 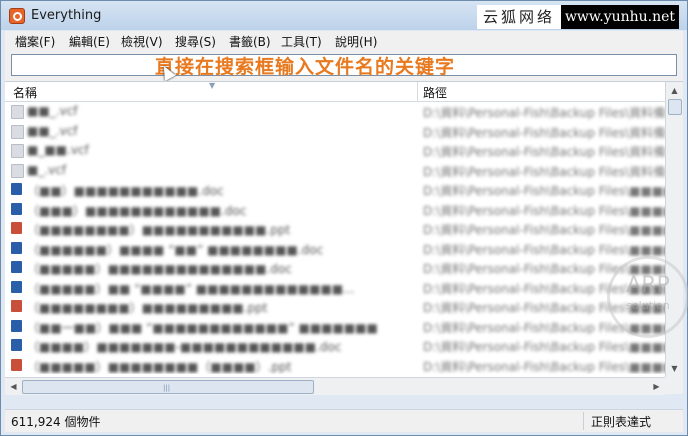 What do you see at coordinates (301, 41) in the screenshot?
I see `menu-tools: 工具(T)` at bounding box center [301, 41].